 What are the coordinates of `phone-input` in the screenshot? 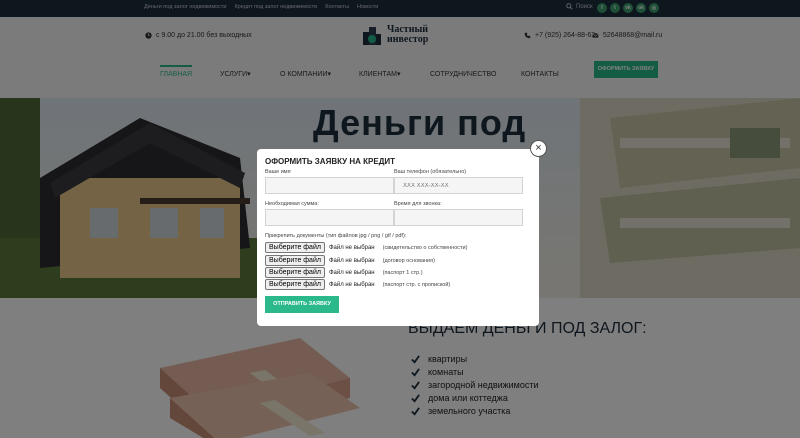 It's located at (458, 185).